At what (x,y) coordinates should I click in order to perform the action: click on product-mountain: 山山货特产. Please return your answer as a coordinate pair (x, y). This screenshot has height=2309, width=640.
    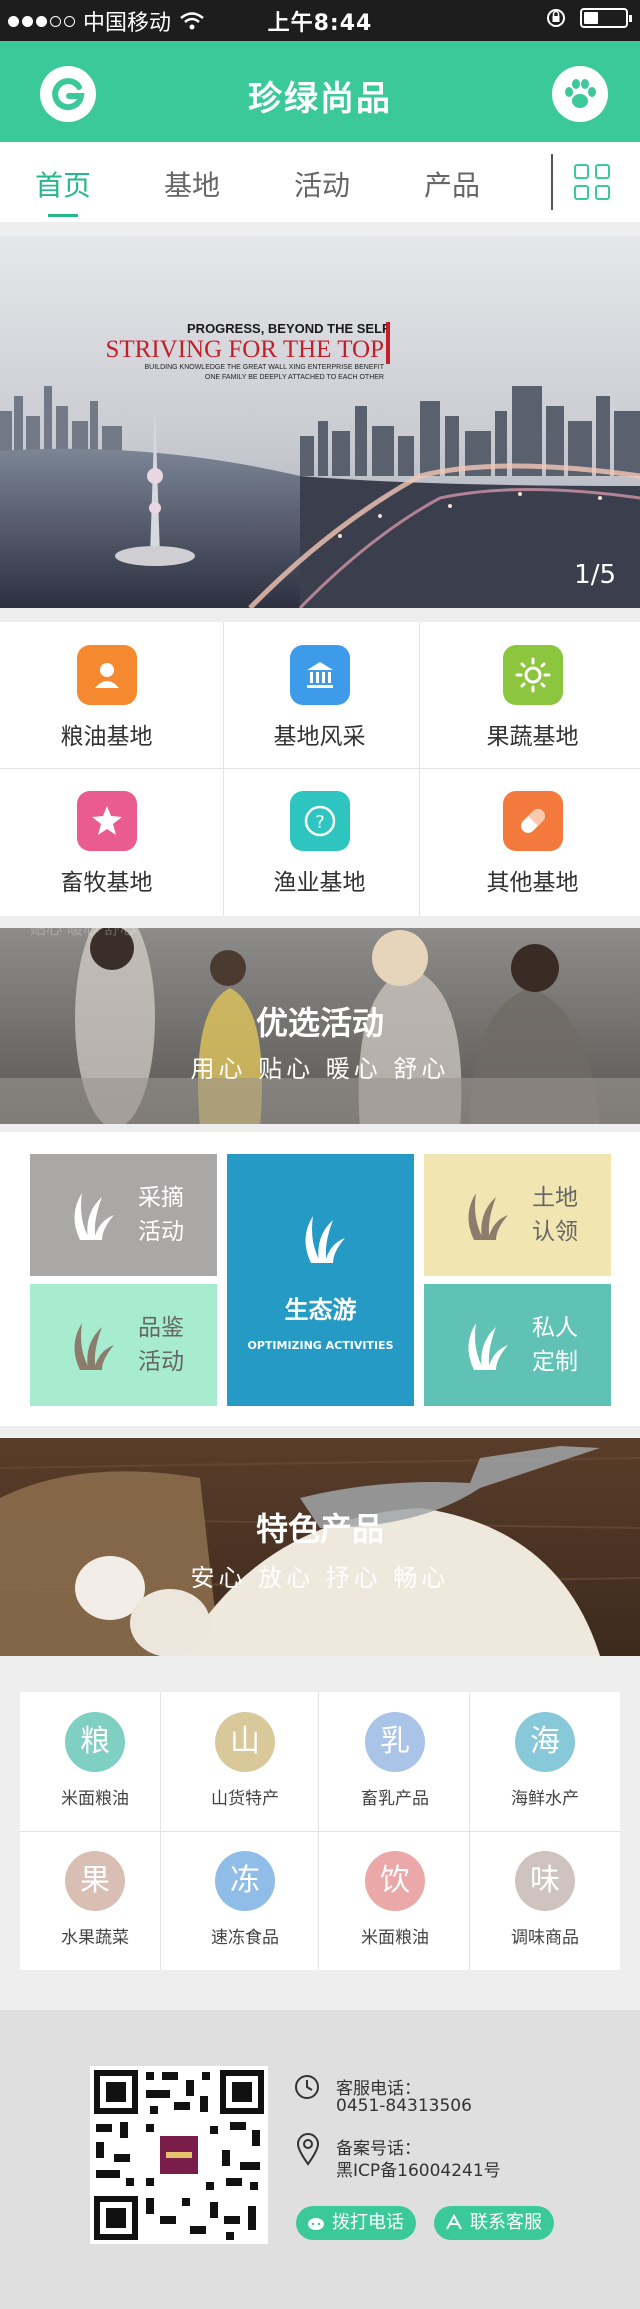
    Looking at the image, I should click on (245, 1761).